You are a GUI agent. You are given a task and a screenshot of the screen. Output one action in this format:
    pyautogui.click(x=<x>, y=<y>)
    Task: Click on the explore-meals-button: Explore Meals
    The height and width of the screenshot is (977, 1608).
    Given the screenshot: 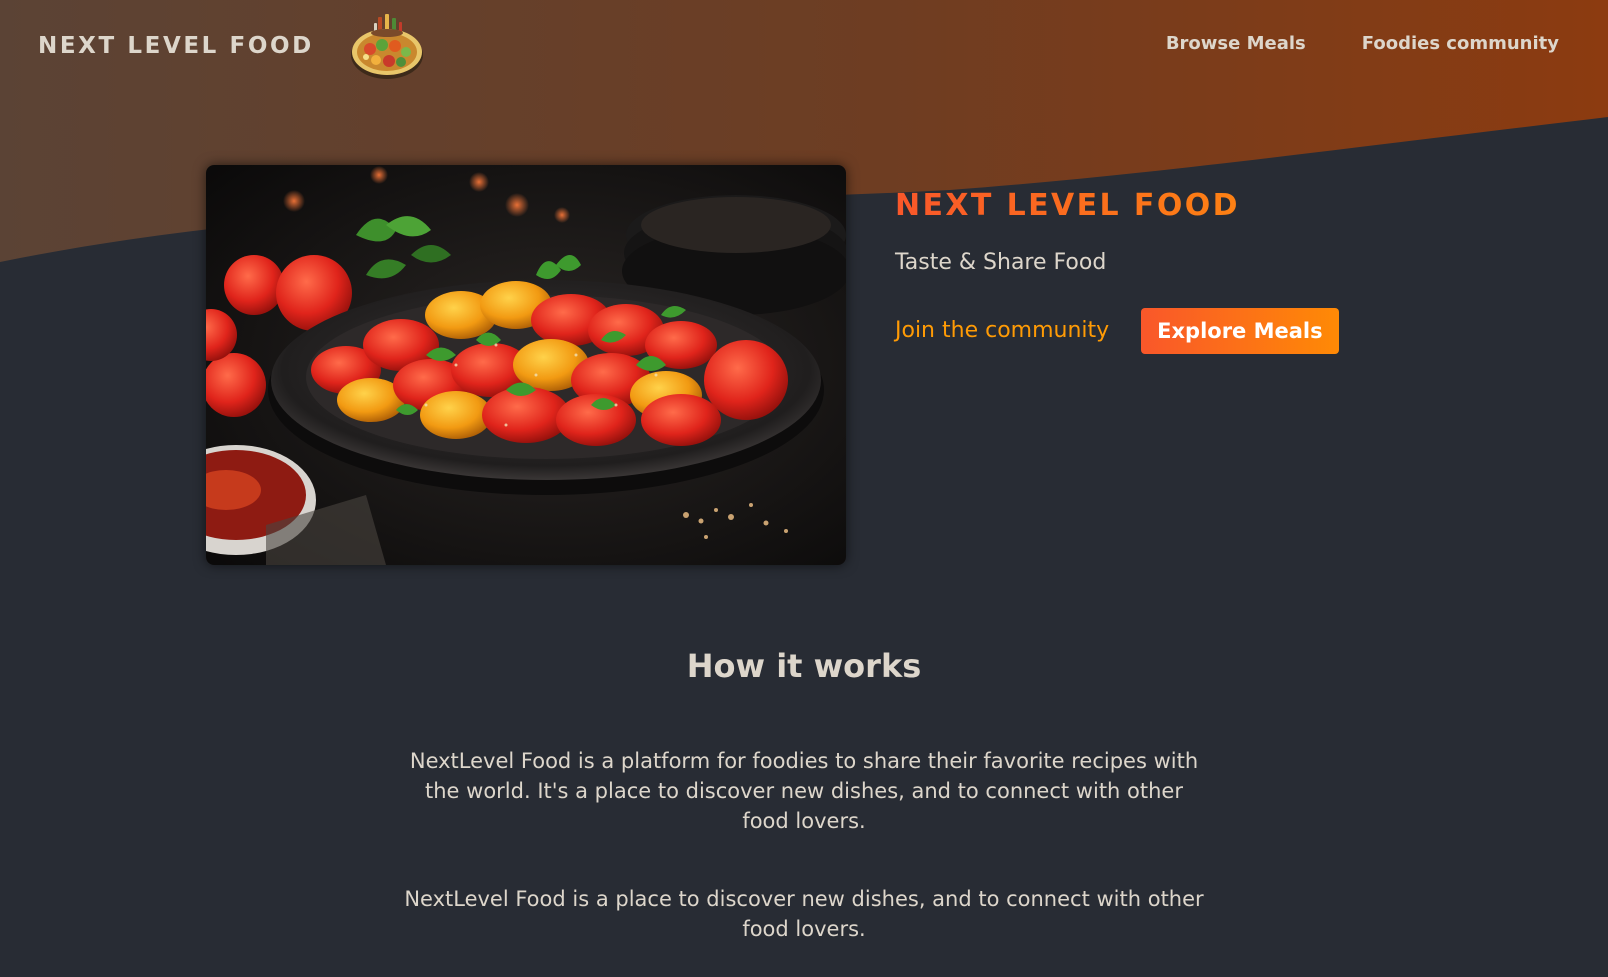 What is the action you would take?
    pyautogui.click(x=1240, y=331)
    